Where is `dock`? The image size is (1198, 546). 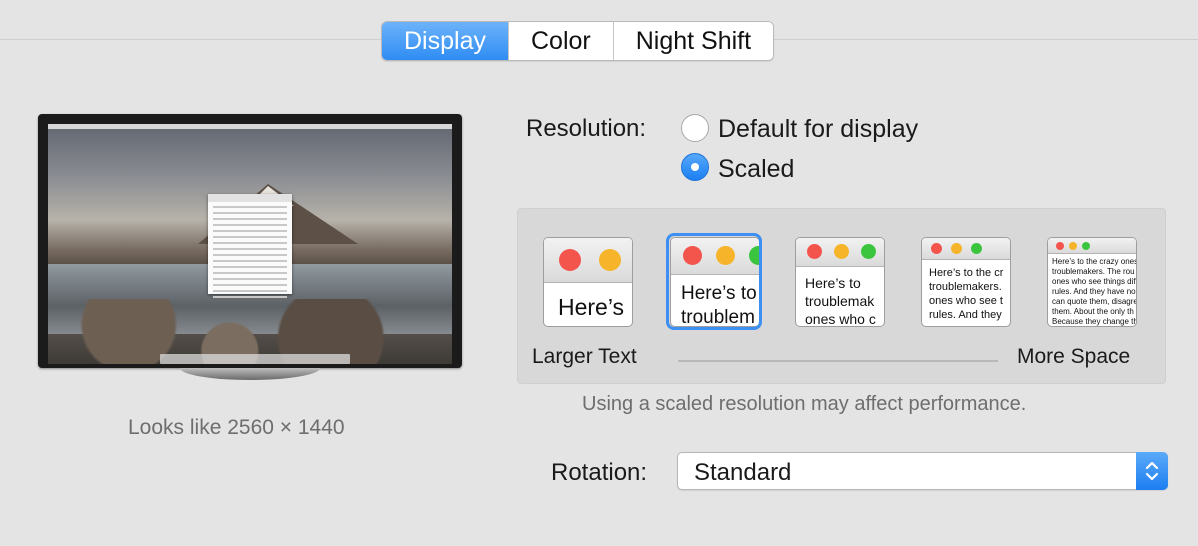
dock is located at coordinates (255, 359).